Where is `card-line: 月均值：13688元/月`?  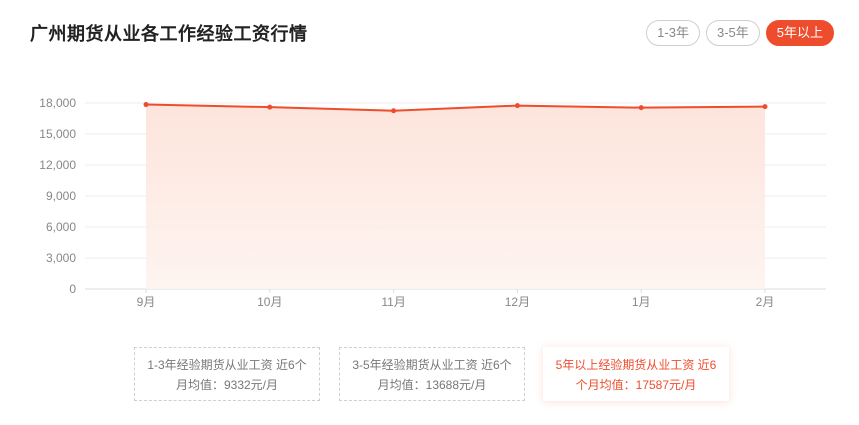
card-line: 月均值：13688元/月 is located at coordinates (432, 385).